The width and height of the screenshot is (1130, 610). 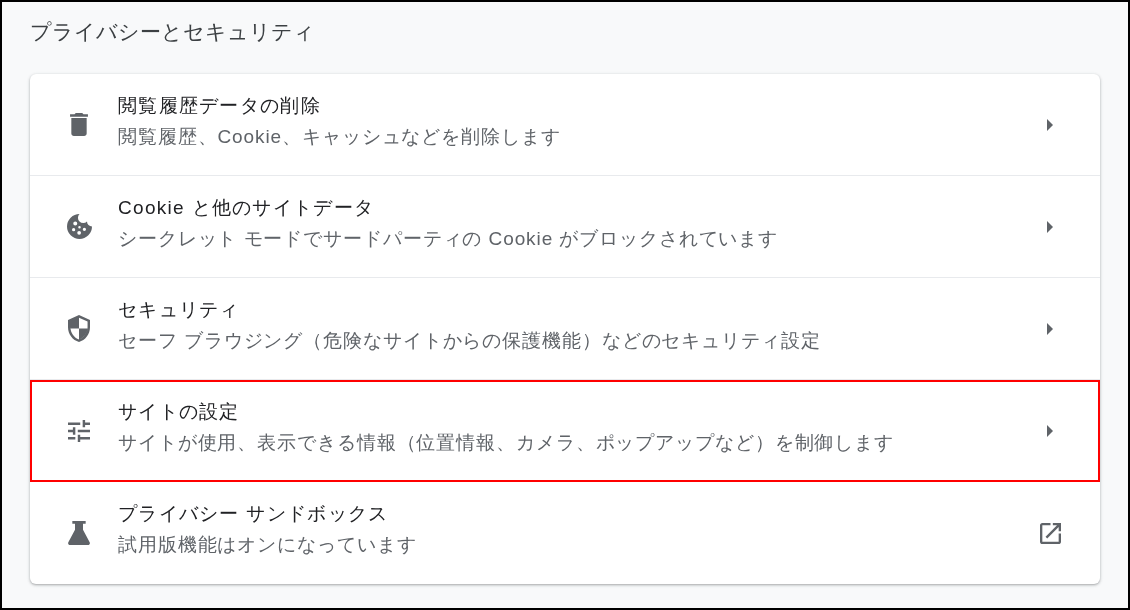 I want to click on row-description: 試用版機能はオンになっています, so click(x=267, y=545).